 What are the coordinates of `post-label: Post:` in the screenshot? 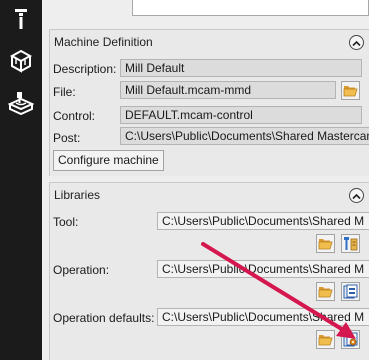 It's located at (67, 138).